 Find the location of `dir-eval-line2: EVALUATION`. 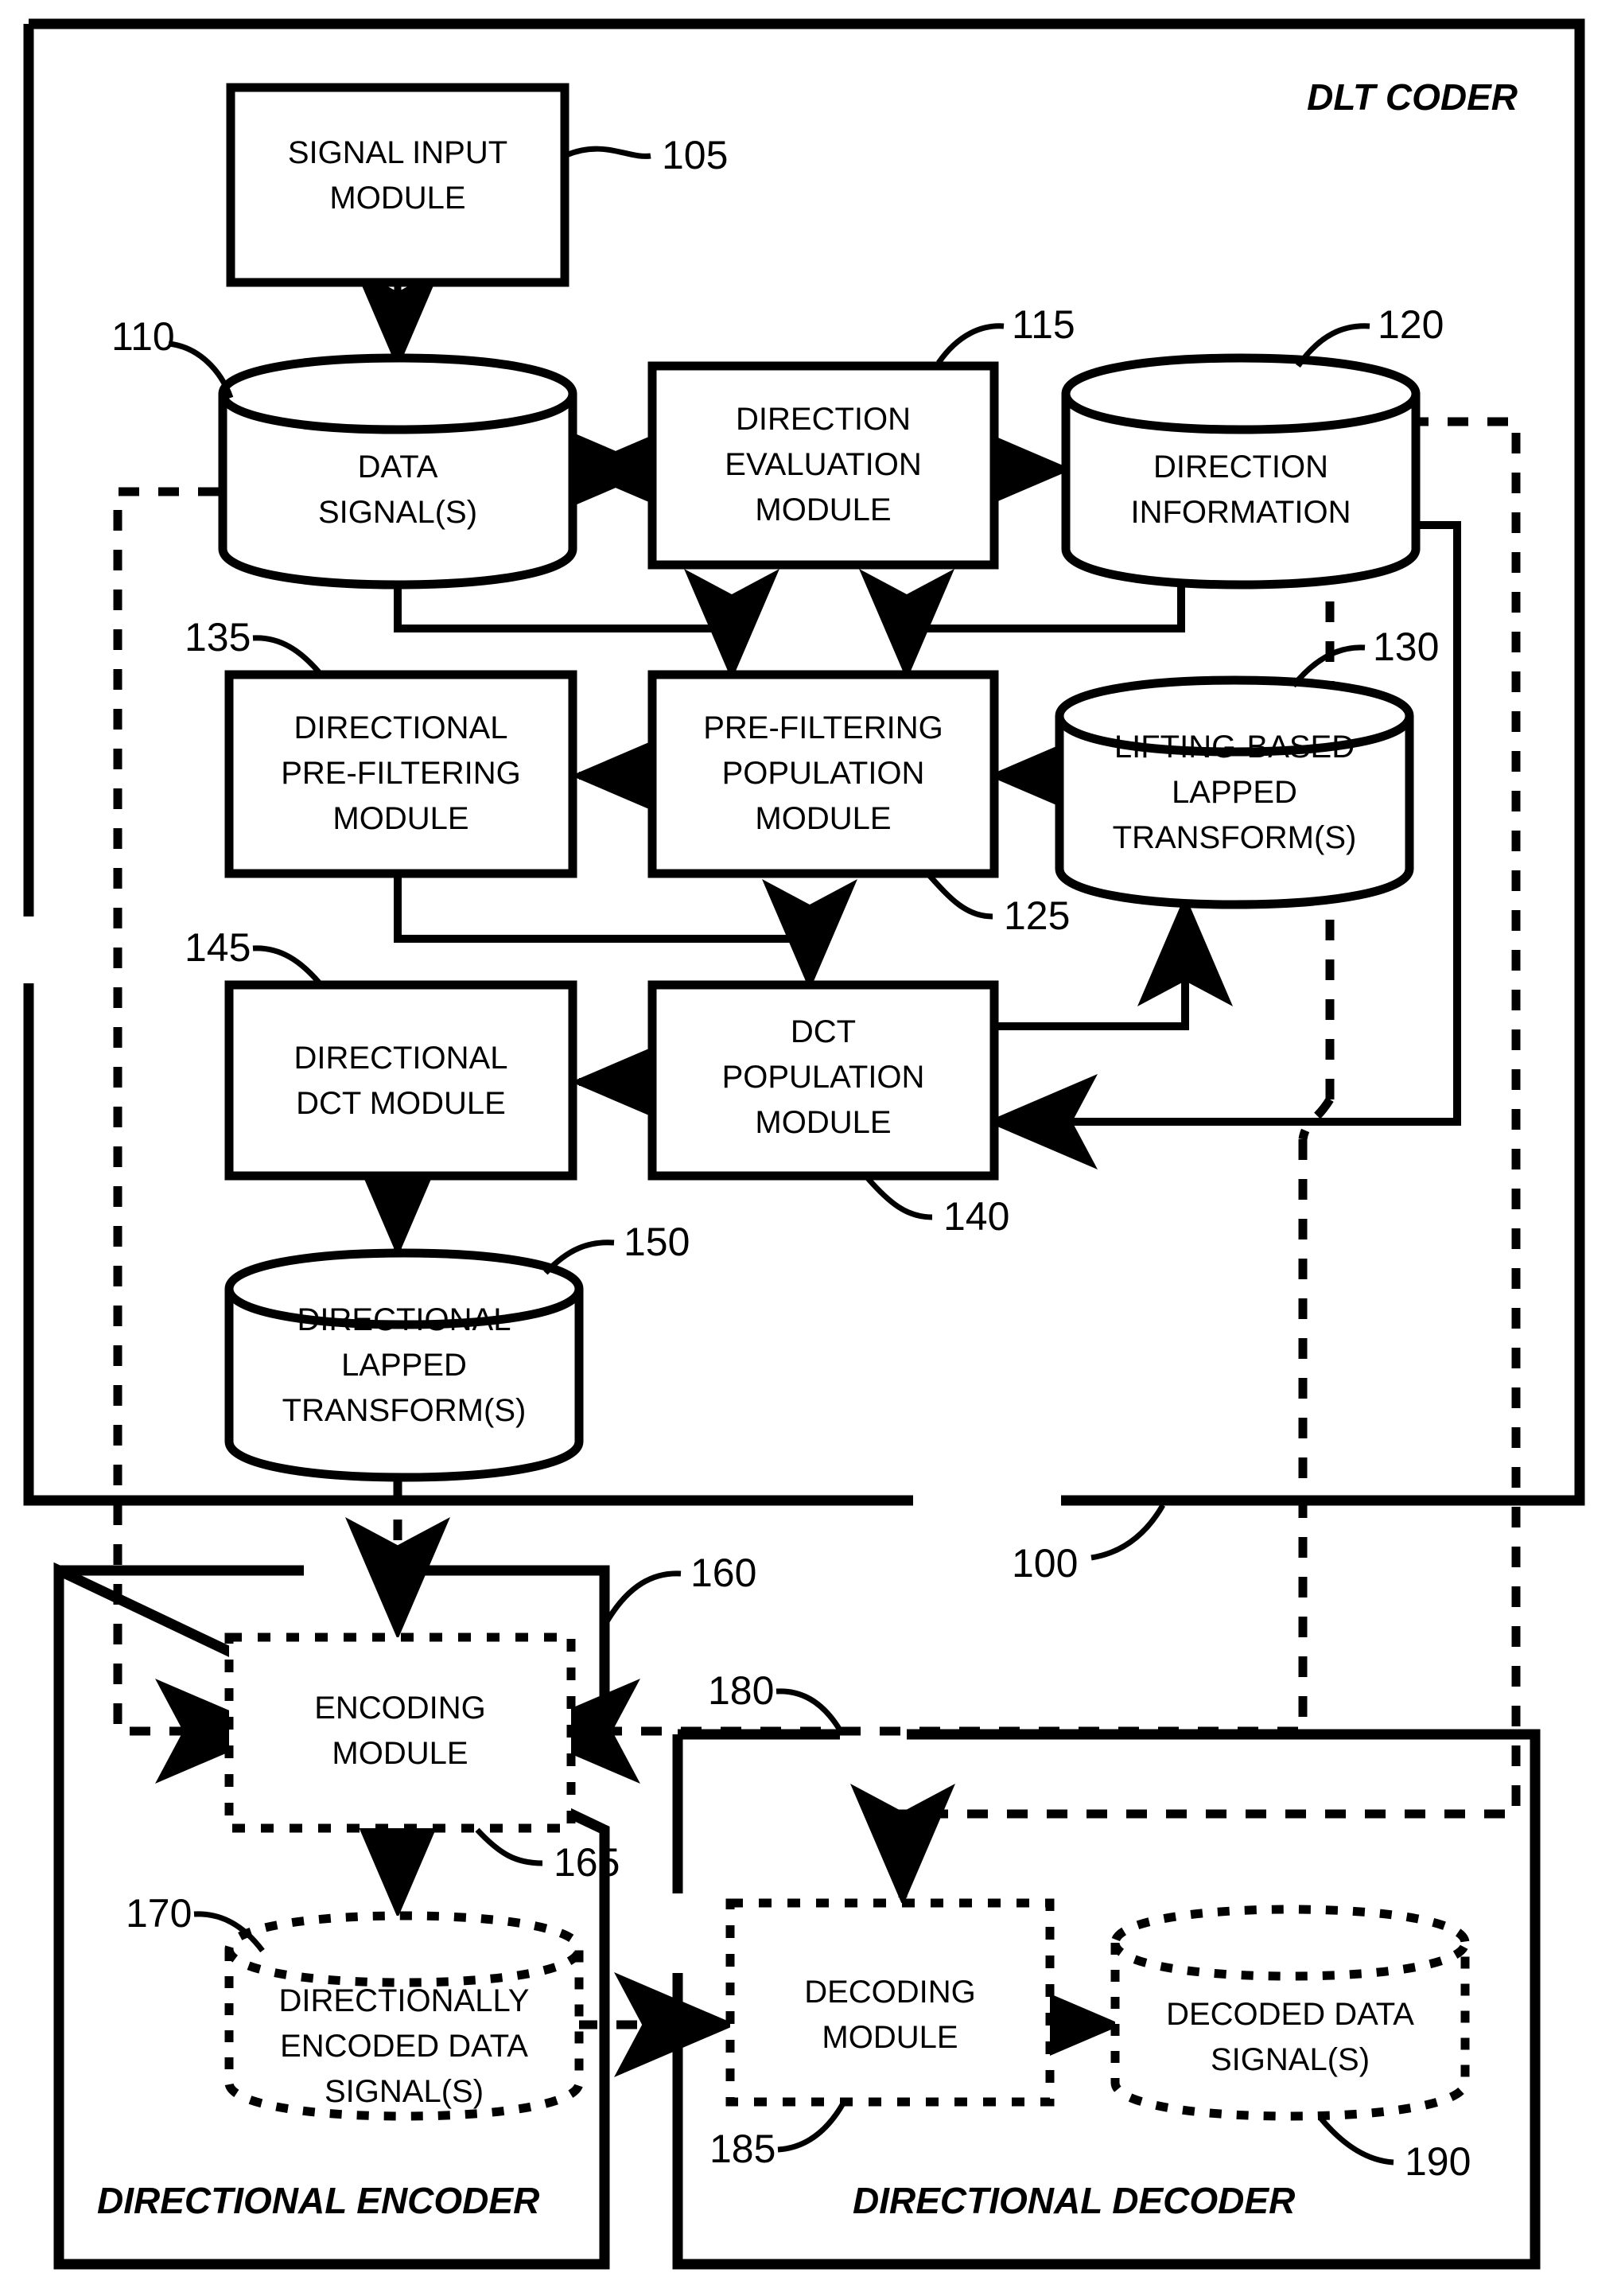

dir-eval-line2: EVALUATION is located at coordinates (823, 464).